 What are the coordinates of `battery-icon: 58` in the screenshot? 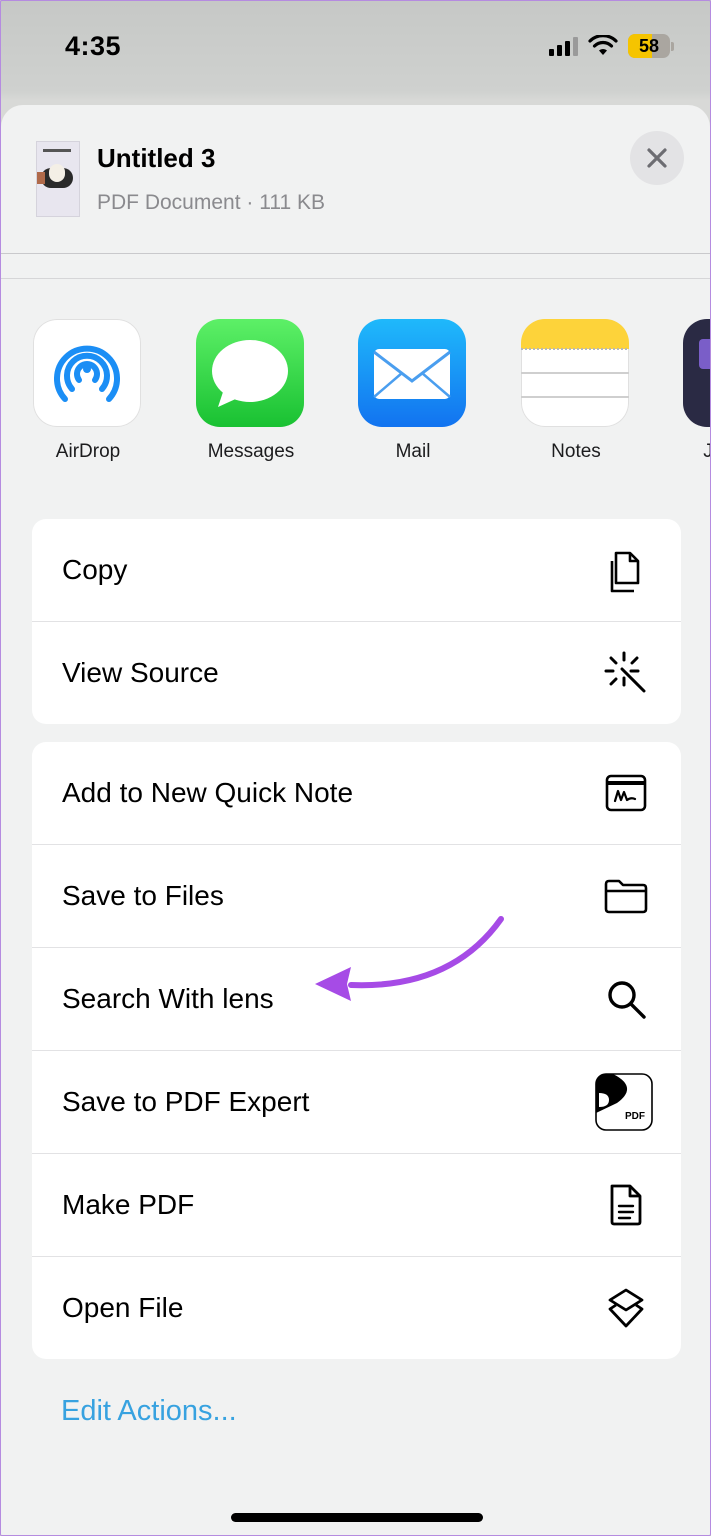 It's located at (649, 46).